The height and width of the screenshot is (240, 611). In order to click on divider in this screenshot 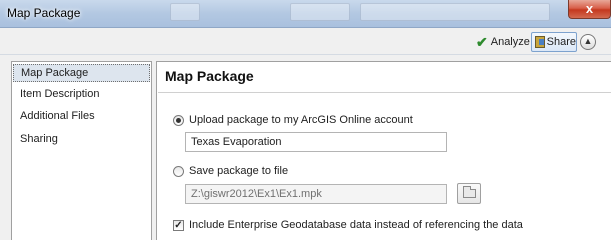, I will do `click(384, 92)`.